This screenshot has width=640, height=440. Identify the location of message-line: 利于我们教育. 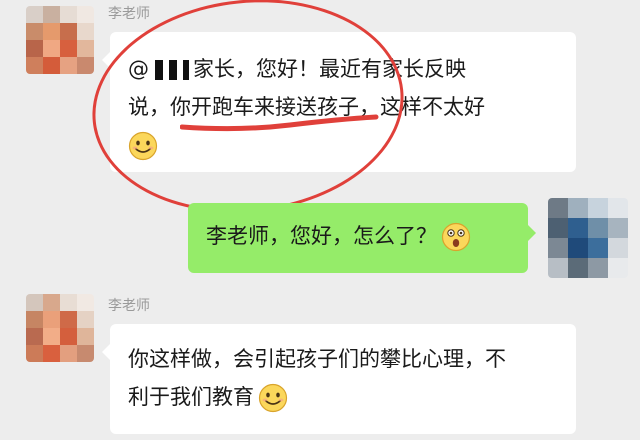
(346, 397).